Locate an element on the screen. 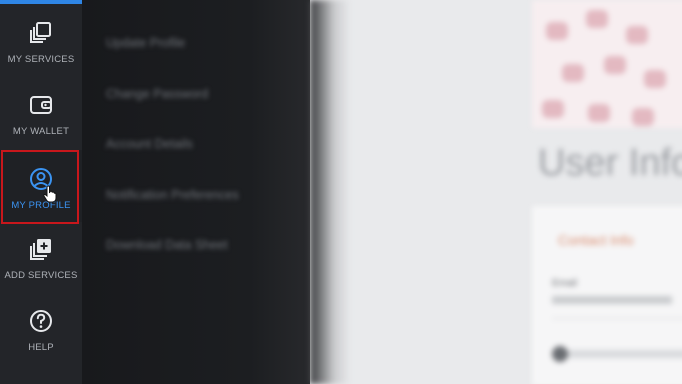  pointer-hand-icon is located at coordinates (50, 194).